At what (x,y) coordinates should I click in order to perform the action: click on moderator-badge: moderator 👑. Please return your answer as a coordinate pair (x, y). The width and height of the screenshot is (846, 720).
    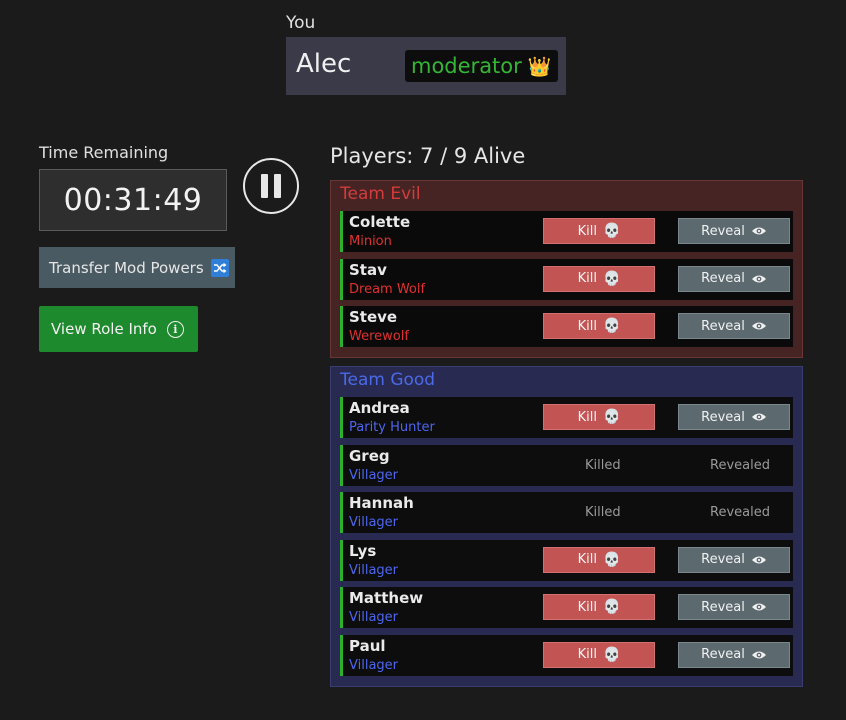
    Looking at the image, I should click on (482, 66).